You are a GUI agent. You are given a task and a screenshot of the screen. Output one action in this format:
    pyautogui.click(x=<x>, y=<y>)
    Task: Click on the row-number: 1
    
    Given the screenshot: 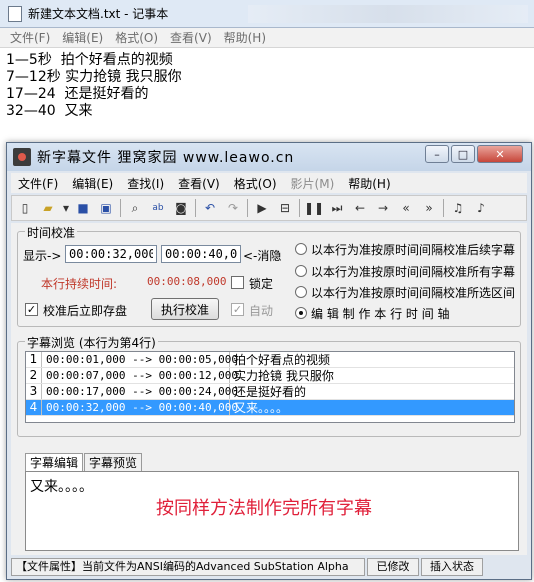 What is the action you would take?
    pyautogui.click(x=34, y=359)
    